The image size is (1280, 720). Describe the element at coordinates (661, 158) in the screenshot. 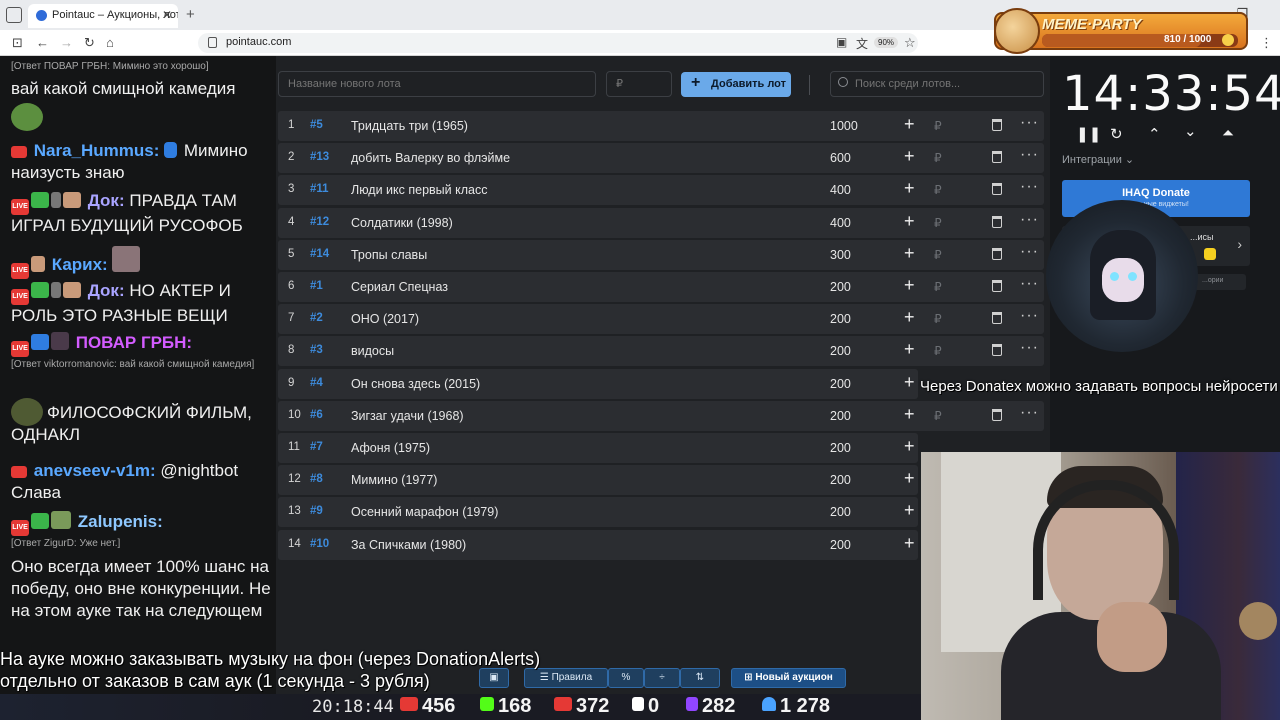

I see `lot-row: 2 #13 добить Валерку во флэйме 600 + ₽ ···` at that location.